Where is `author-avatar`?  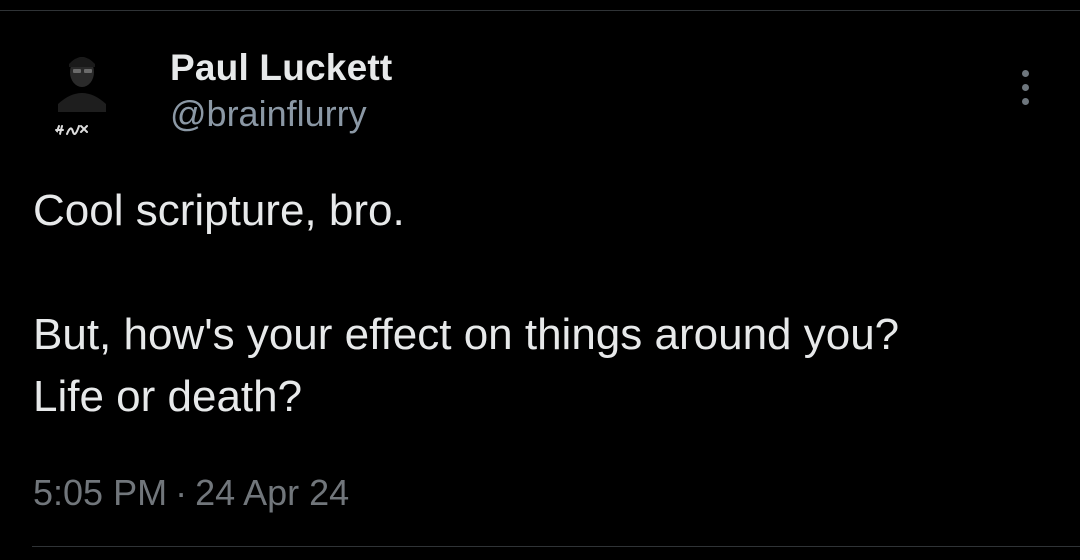 author-avatar is located at coordinates (92, 94).